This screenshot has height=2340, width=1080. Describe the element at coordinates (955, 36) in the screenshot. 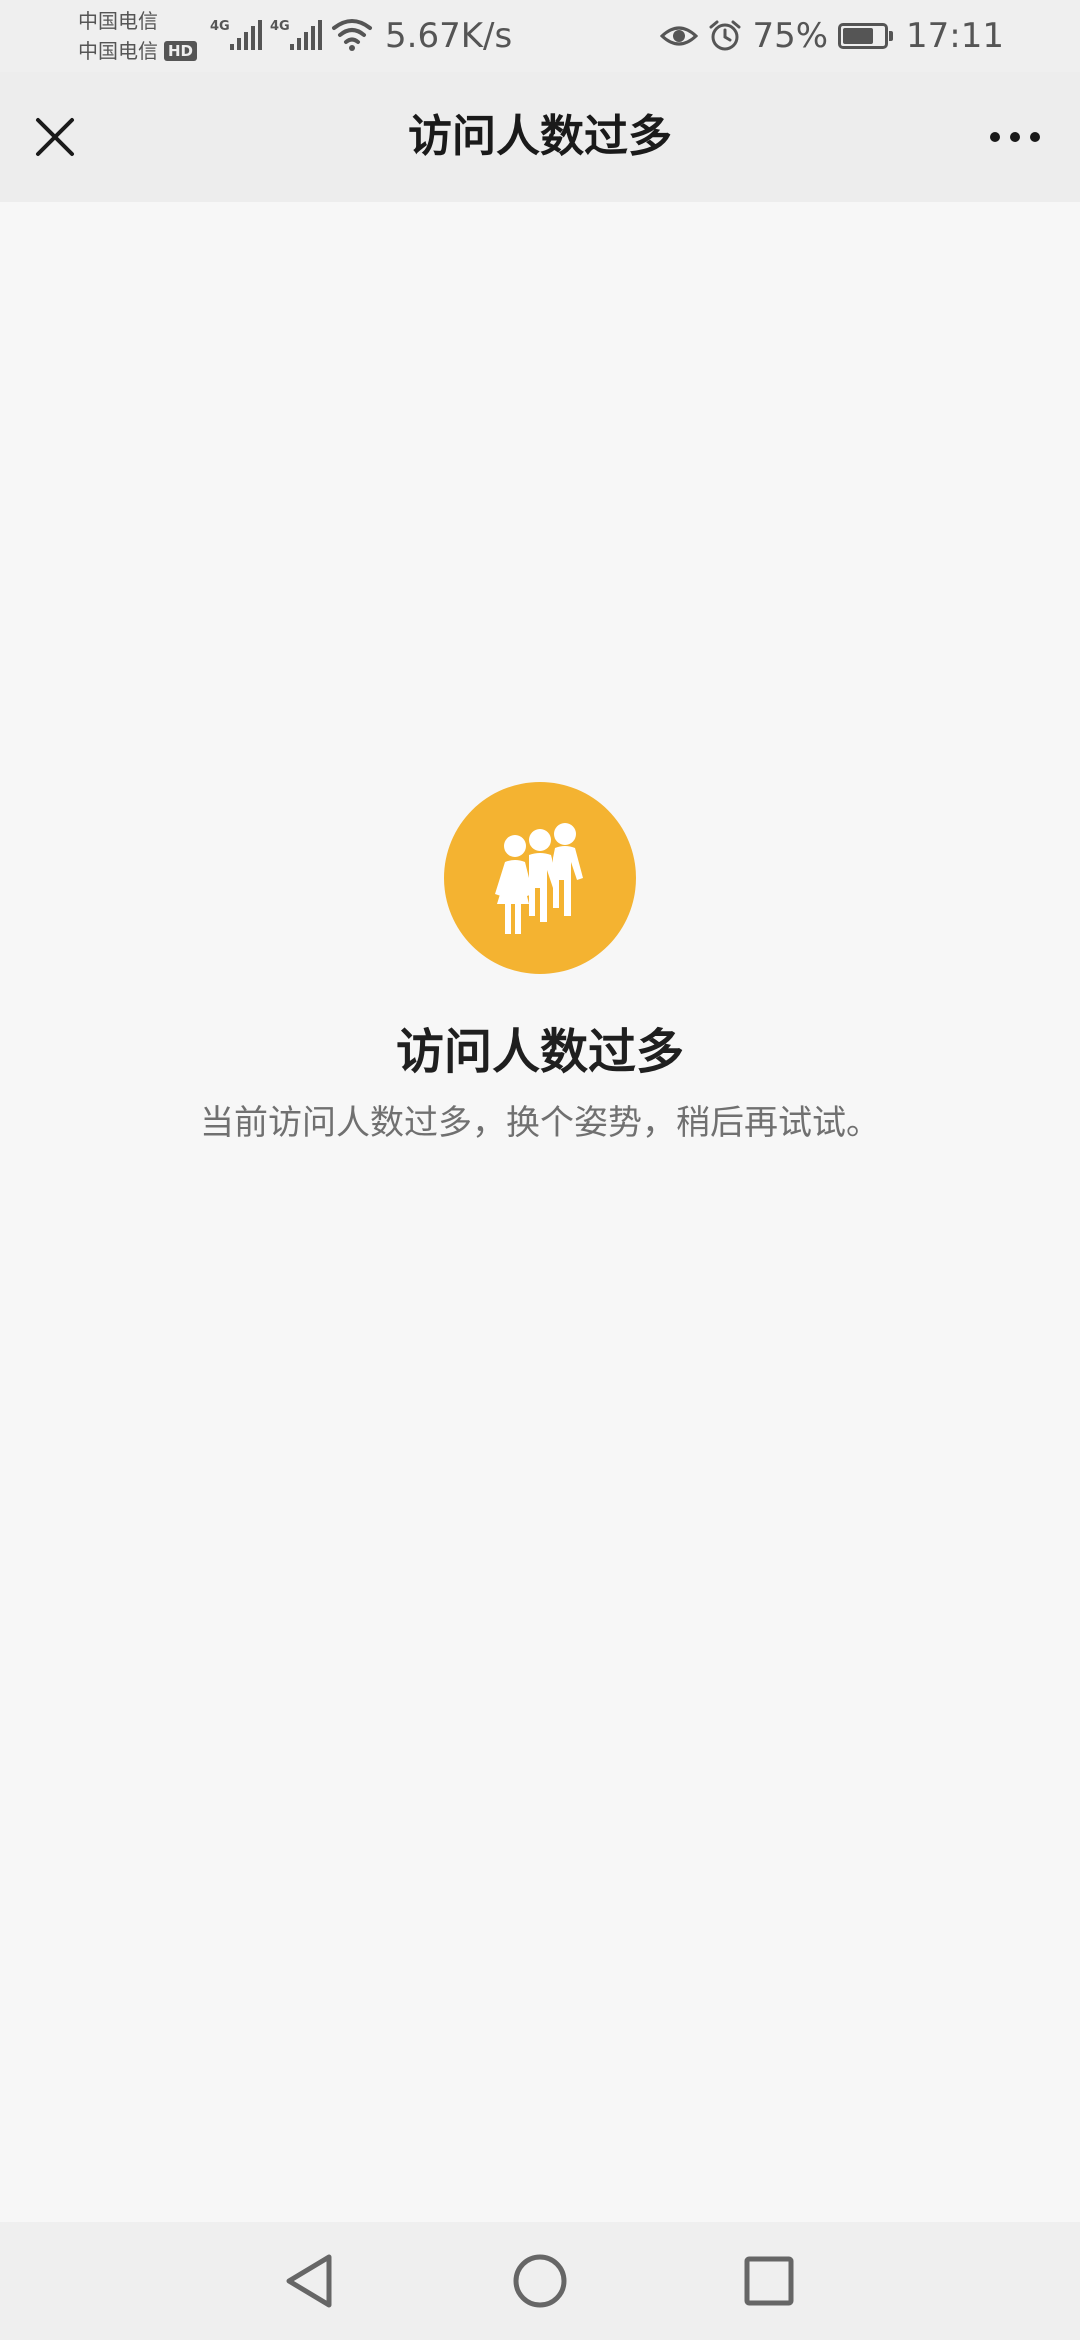

I see `clock-time: 17:11` at that location.